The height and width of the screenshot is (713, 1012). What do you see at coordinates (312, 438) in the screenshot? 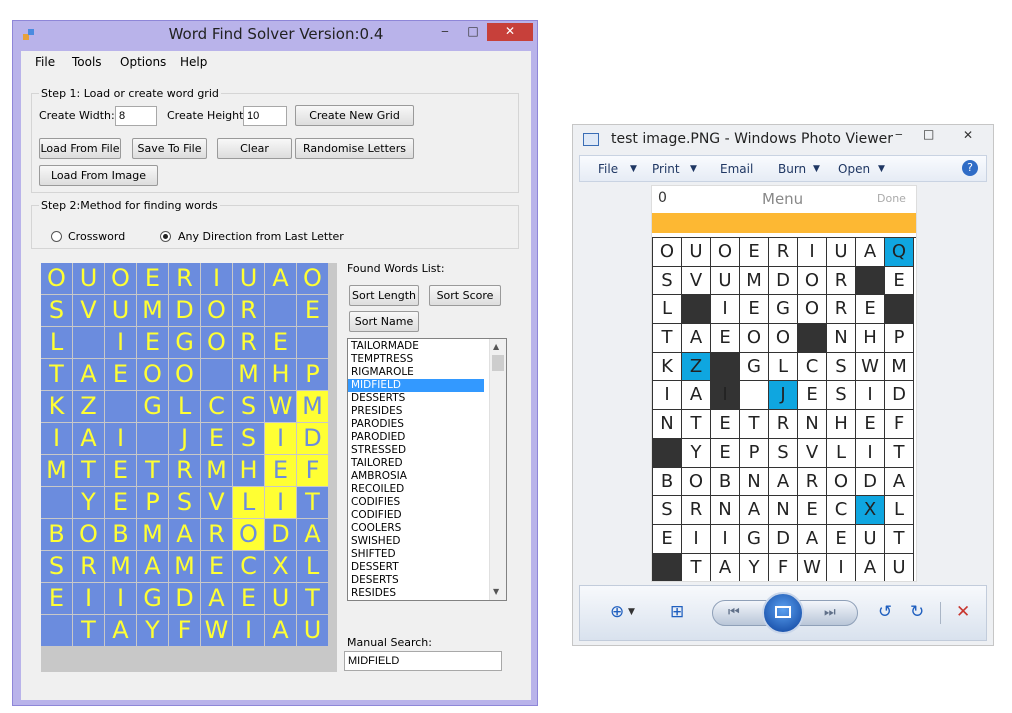
I see `grid-cell: D` at bounding box center [312, 438].